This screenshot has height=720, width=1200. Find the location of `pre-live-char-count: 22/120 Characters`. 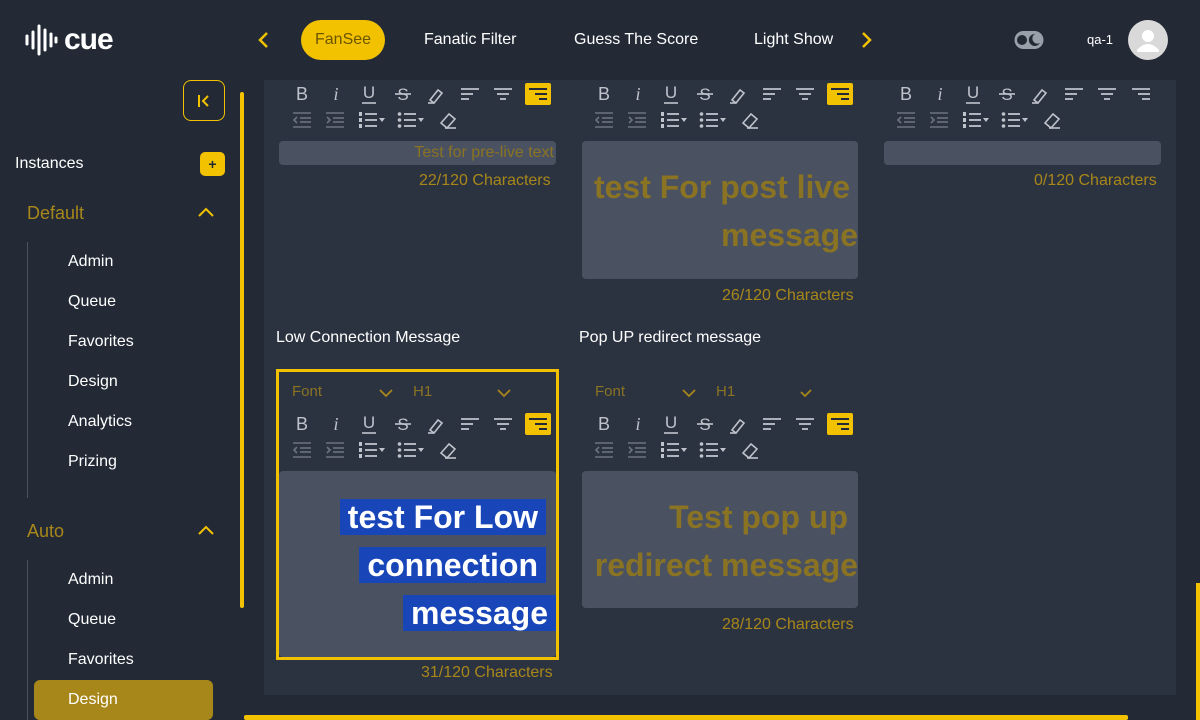

pre-live-char-count: 22/120 Characters is located at coordinates (485, 180).